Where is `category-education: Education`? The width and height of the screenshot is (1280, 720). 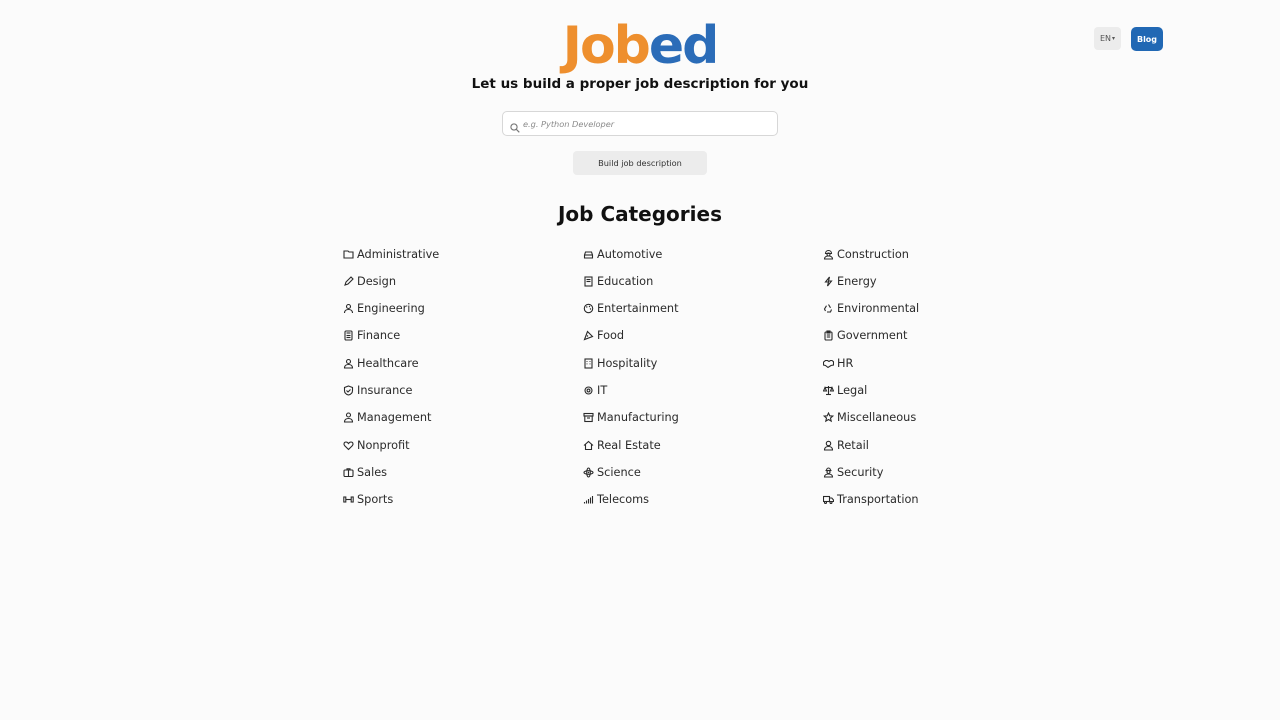
category-education: Education is located at coordinates (618, 281).